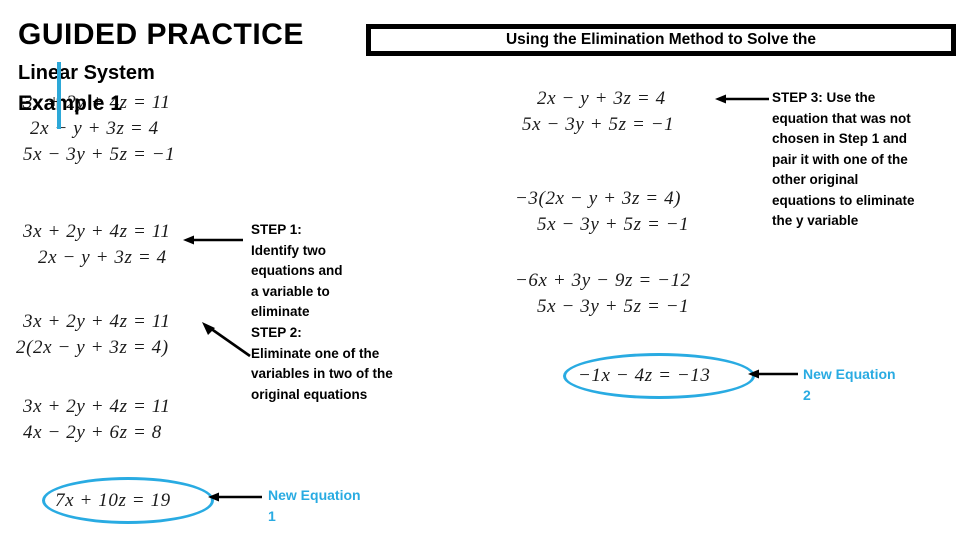 This screenshot has height=540, width=960. I want to click on equation-new-equation-1: 7x + 10z = 19, so click(113, 501).